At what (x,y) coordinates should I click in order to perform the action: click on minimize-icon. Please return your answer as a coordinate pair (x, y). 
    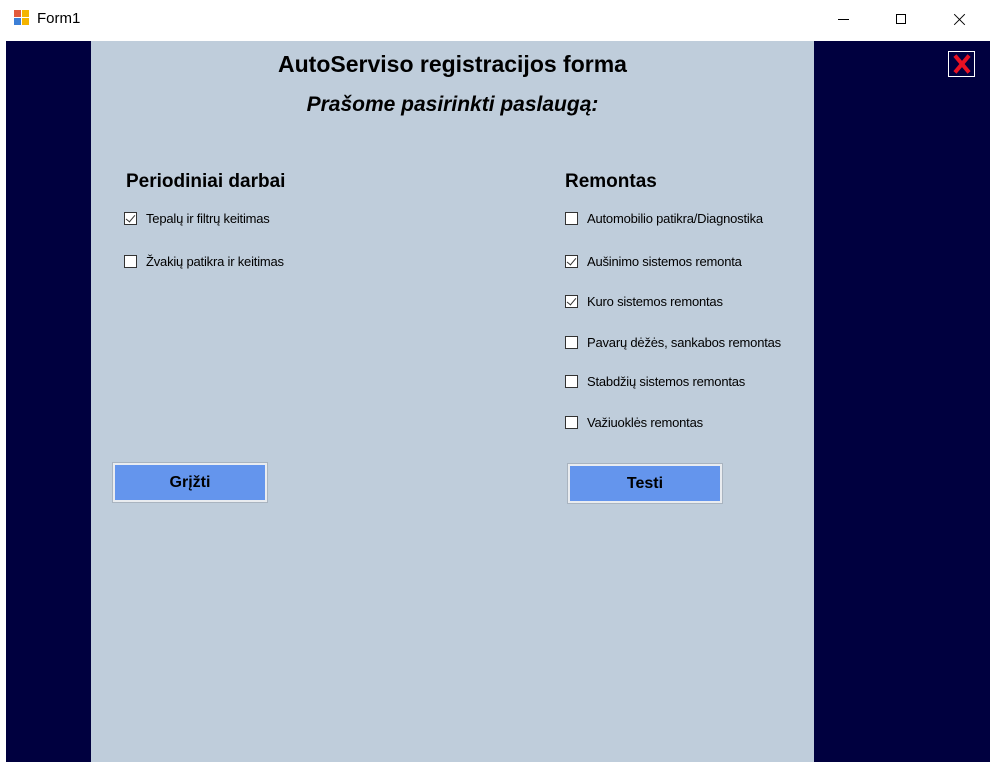
    Looking at the image, I should click on (843, 19).